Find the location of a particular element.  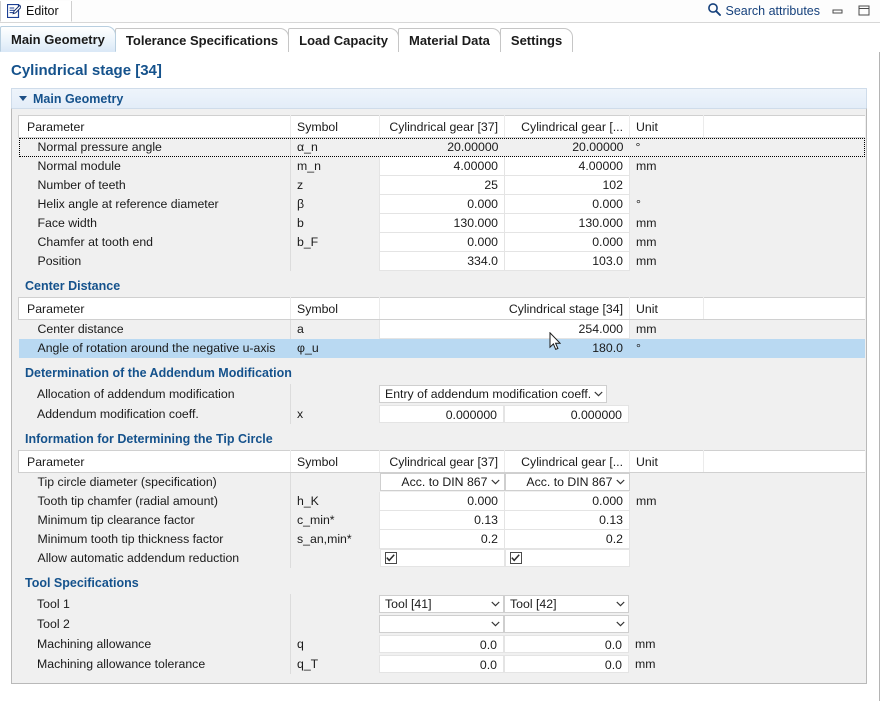

tip-circle-spec-dropdown-1: Acc. to DIN 867 is located at coordinates (442, 482).